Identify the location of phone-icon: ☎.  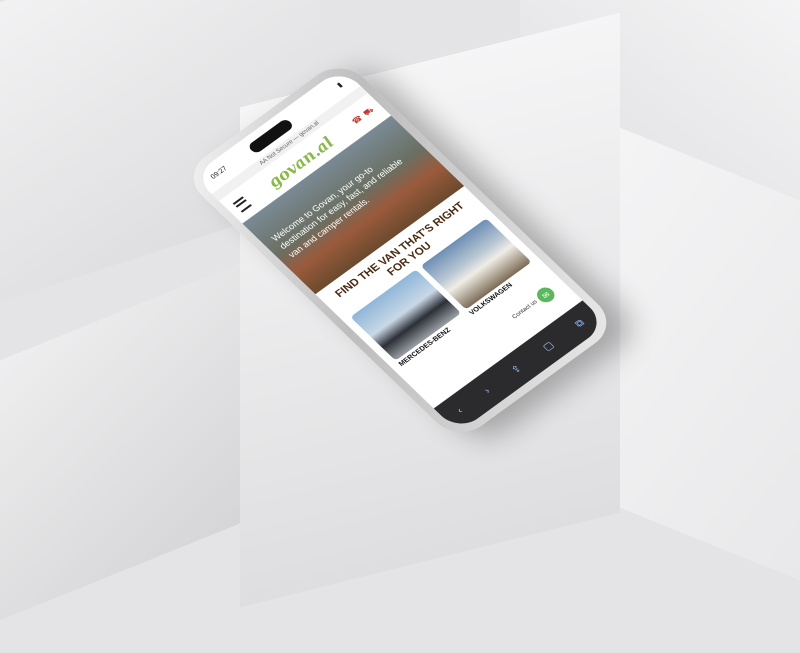
(357, 120).